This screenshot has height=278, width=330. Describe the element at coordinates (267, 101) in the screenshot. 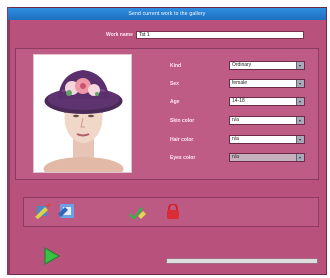

I see `age-select: 14-18` at that location.